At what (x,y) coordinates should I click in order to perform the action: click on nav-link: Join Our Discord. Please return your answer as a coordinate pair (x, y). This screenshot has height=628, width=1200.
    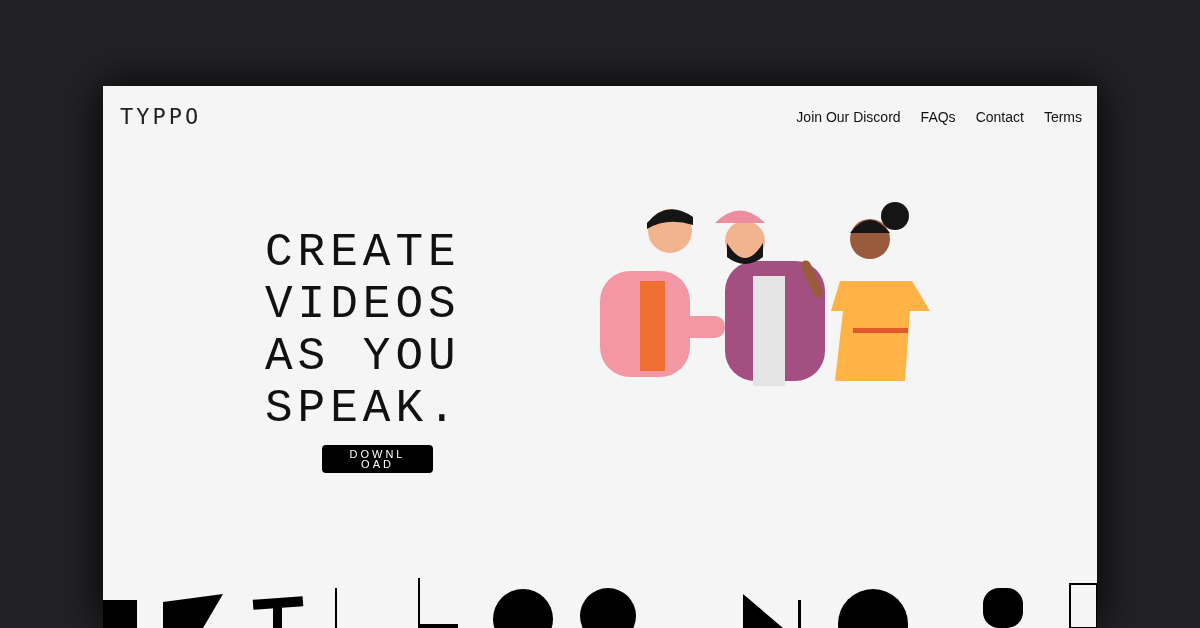
    Looking at the image, I should click on (848, 116).